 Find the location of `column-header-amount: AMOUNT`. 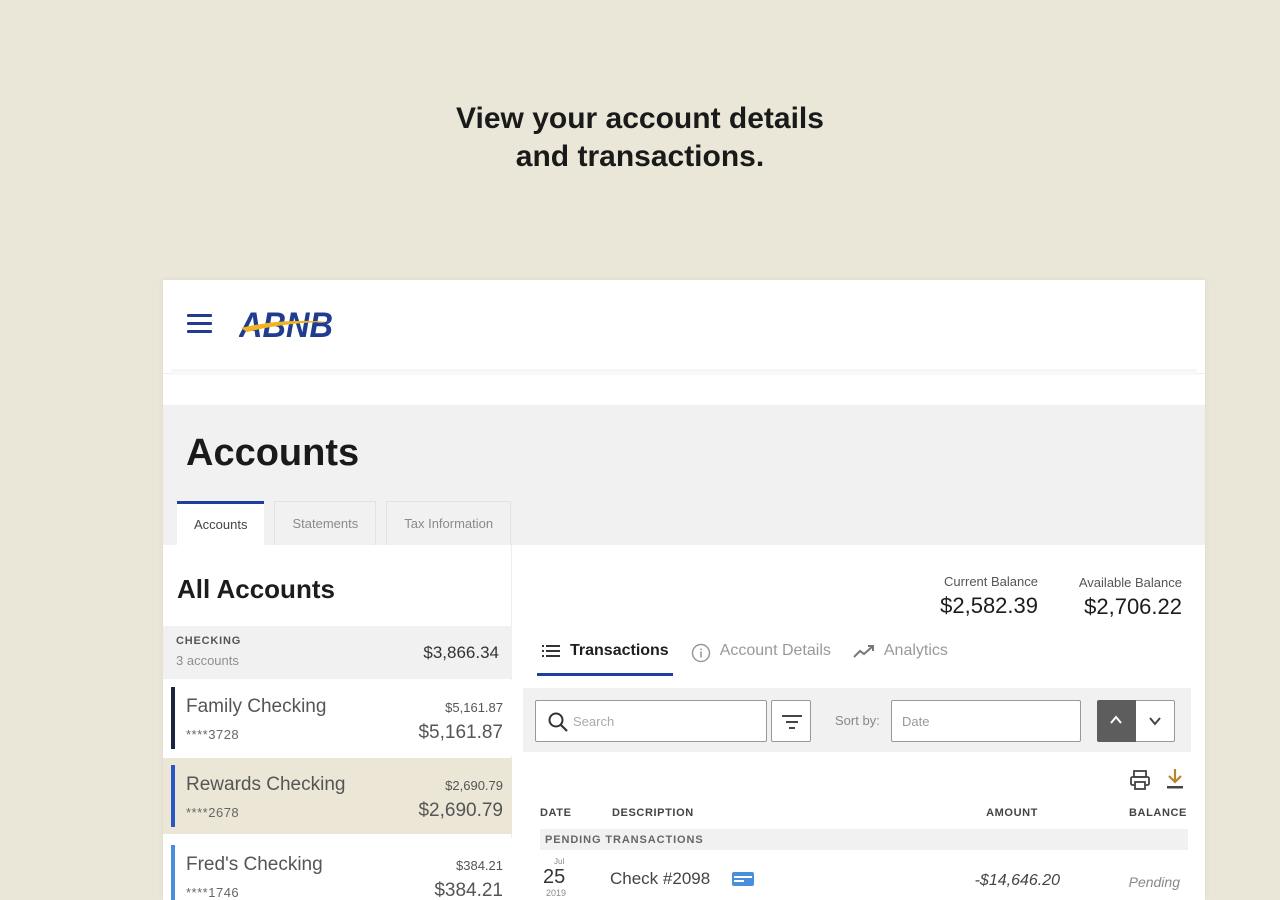

column-header-amount: AMOUNT is located at coordinates (1012, 813).